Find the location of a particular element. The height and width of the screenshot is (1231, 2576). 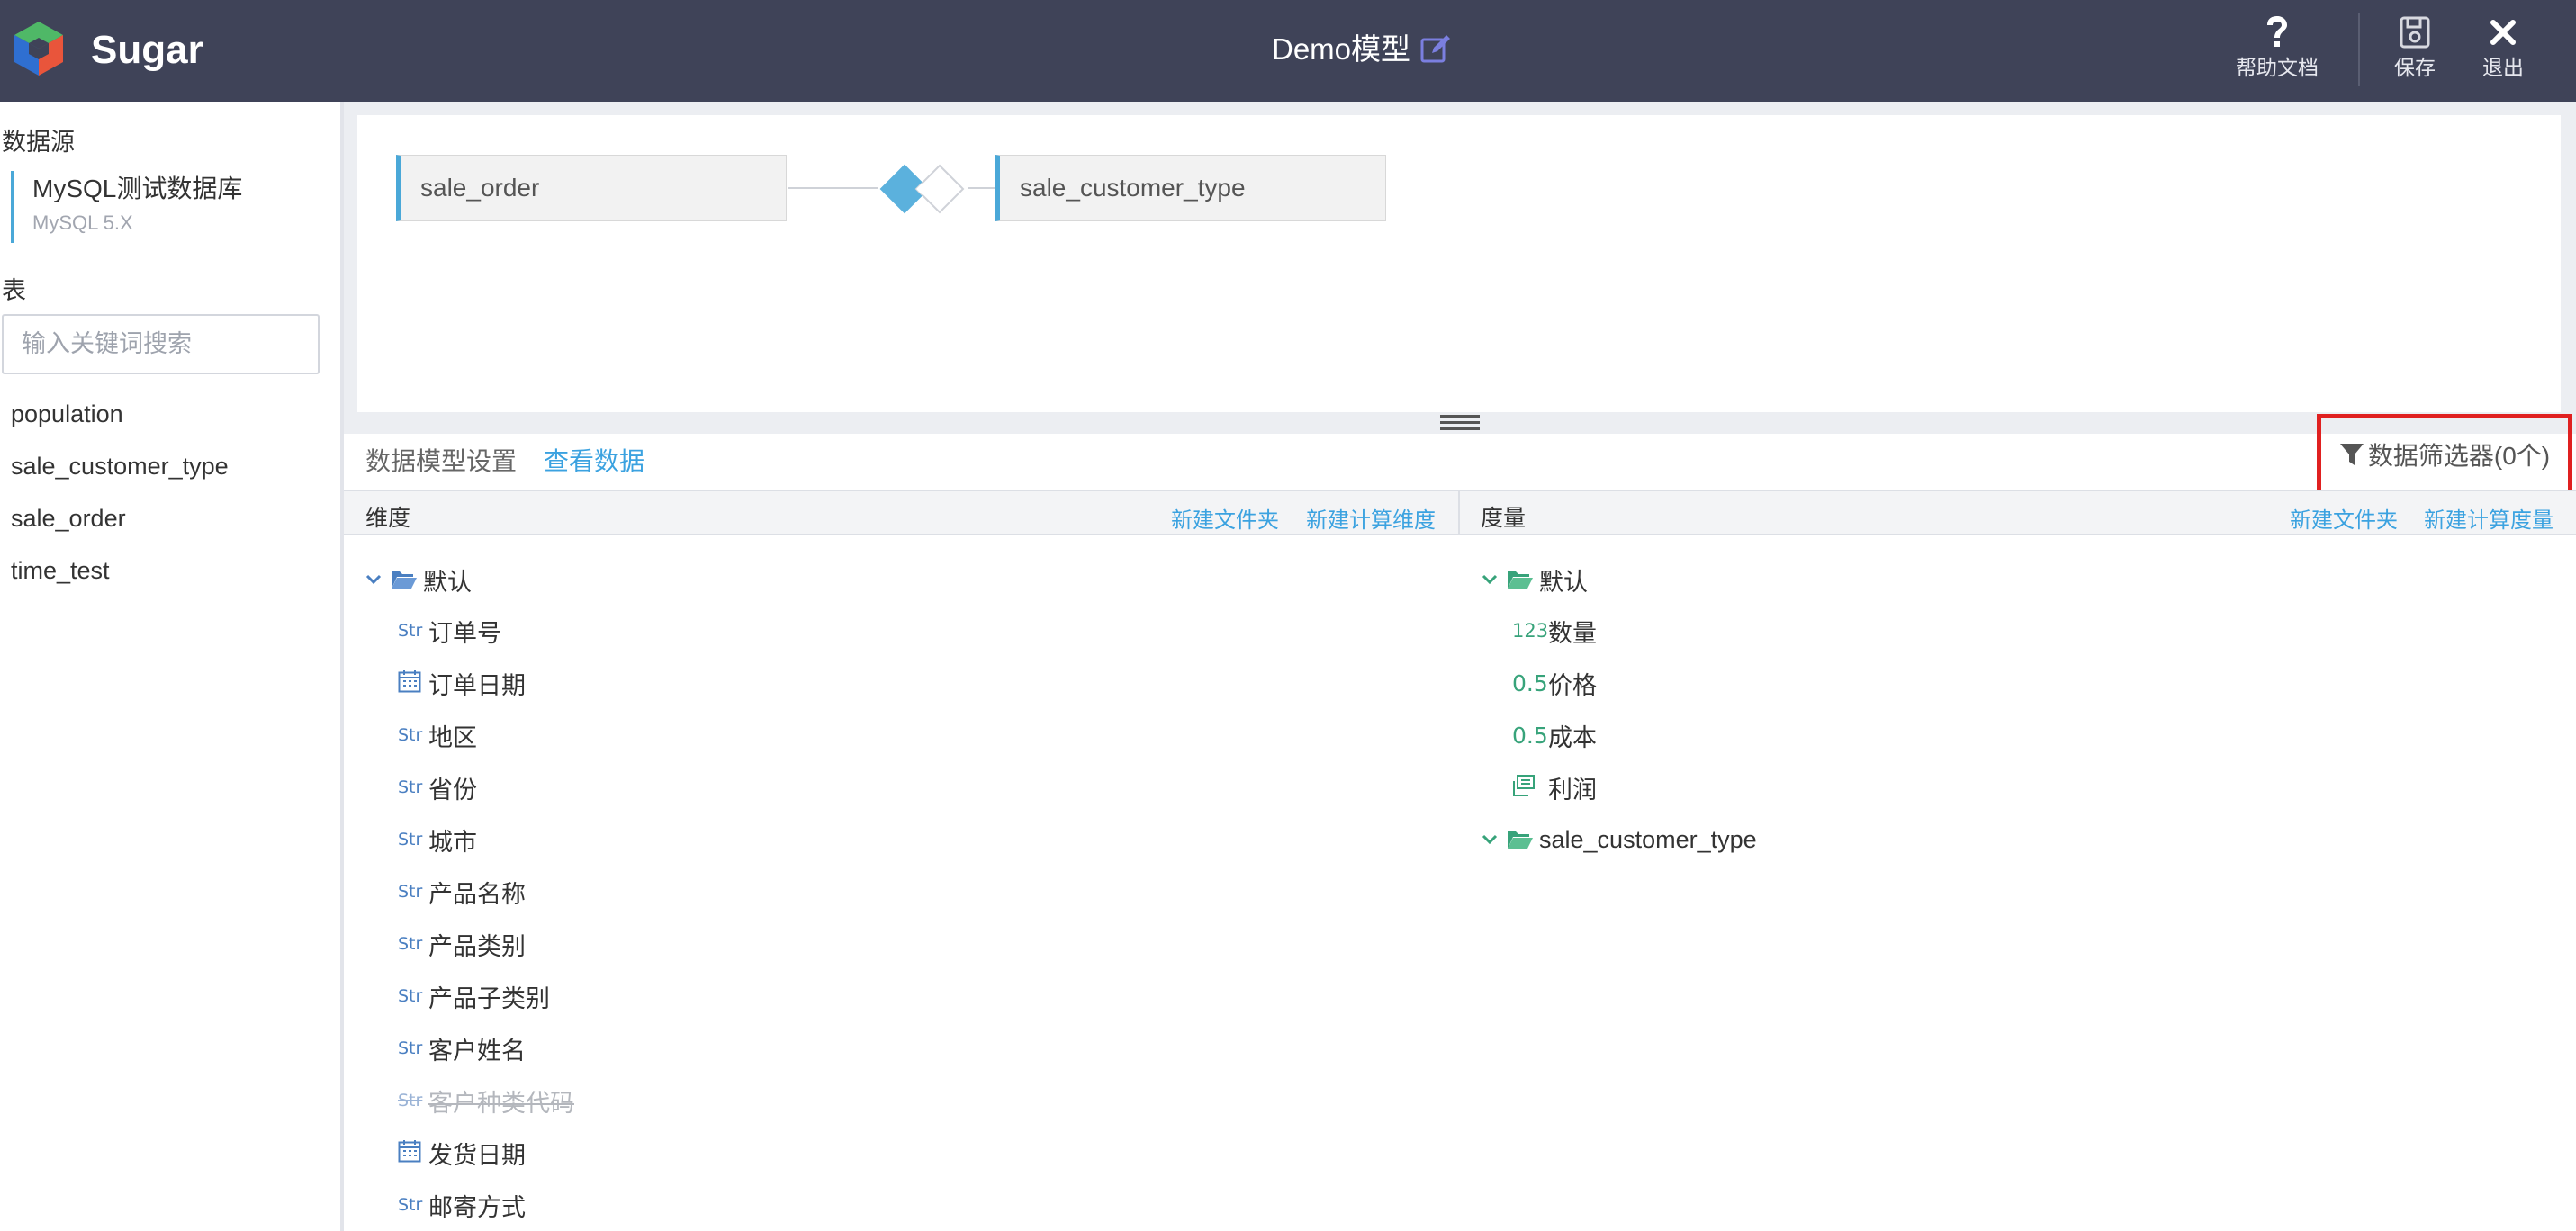

datasource-item: MySQL测试数据库 MySQL 5.X is located at coordinates (126, 207).